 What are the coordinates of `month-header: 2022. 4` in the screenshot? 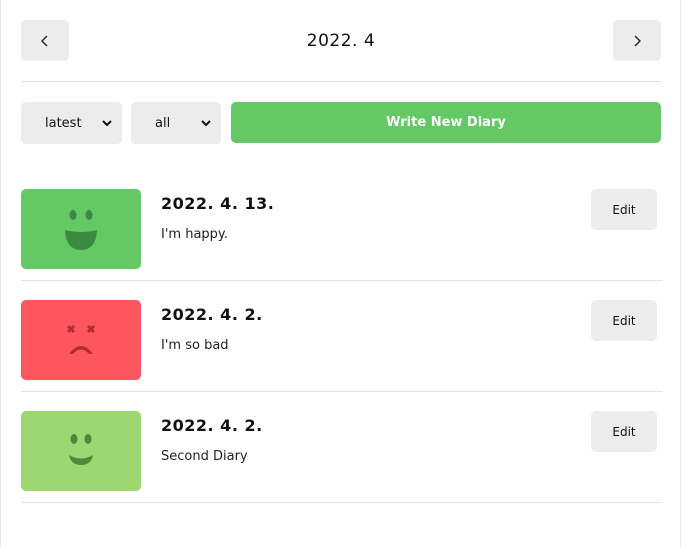 It's located at (341, 40).